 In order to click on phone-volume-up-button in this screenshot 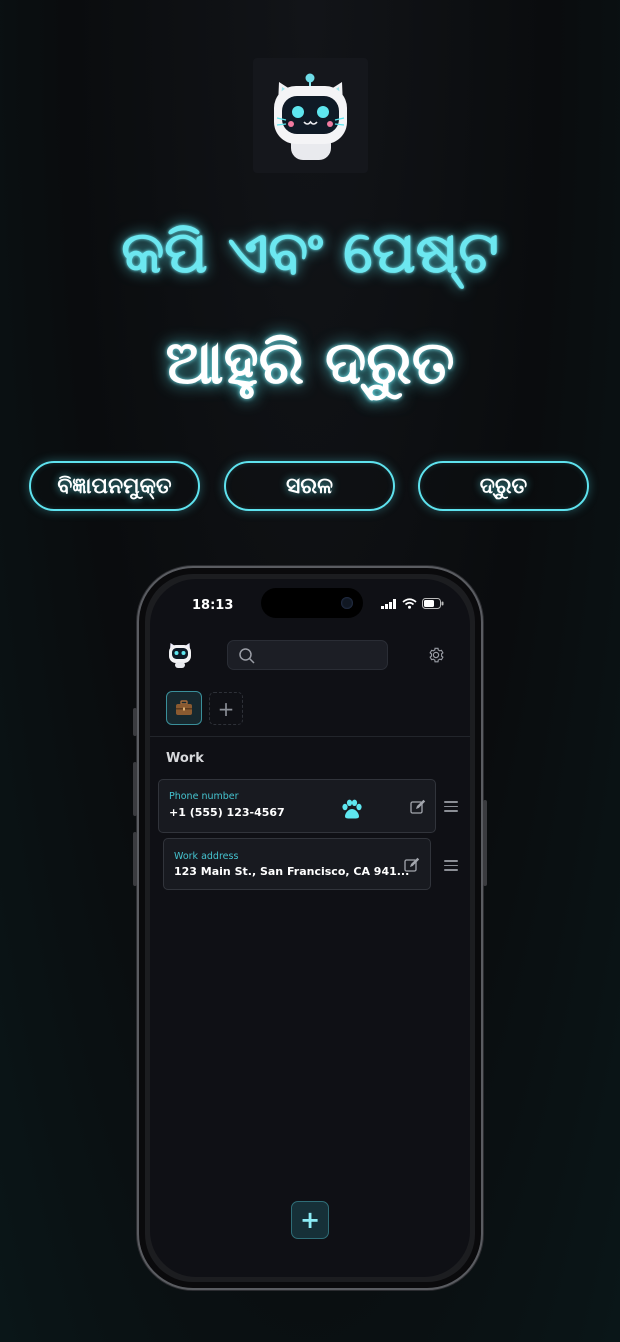, I will do `click(135, 789)`.